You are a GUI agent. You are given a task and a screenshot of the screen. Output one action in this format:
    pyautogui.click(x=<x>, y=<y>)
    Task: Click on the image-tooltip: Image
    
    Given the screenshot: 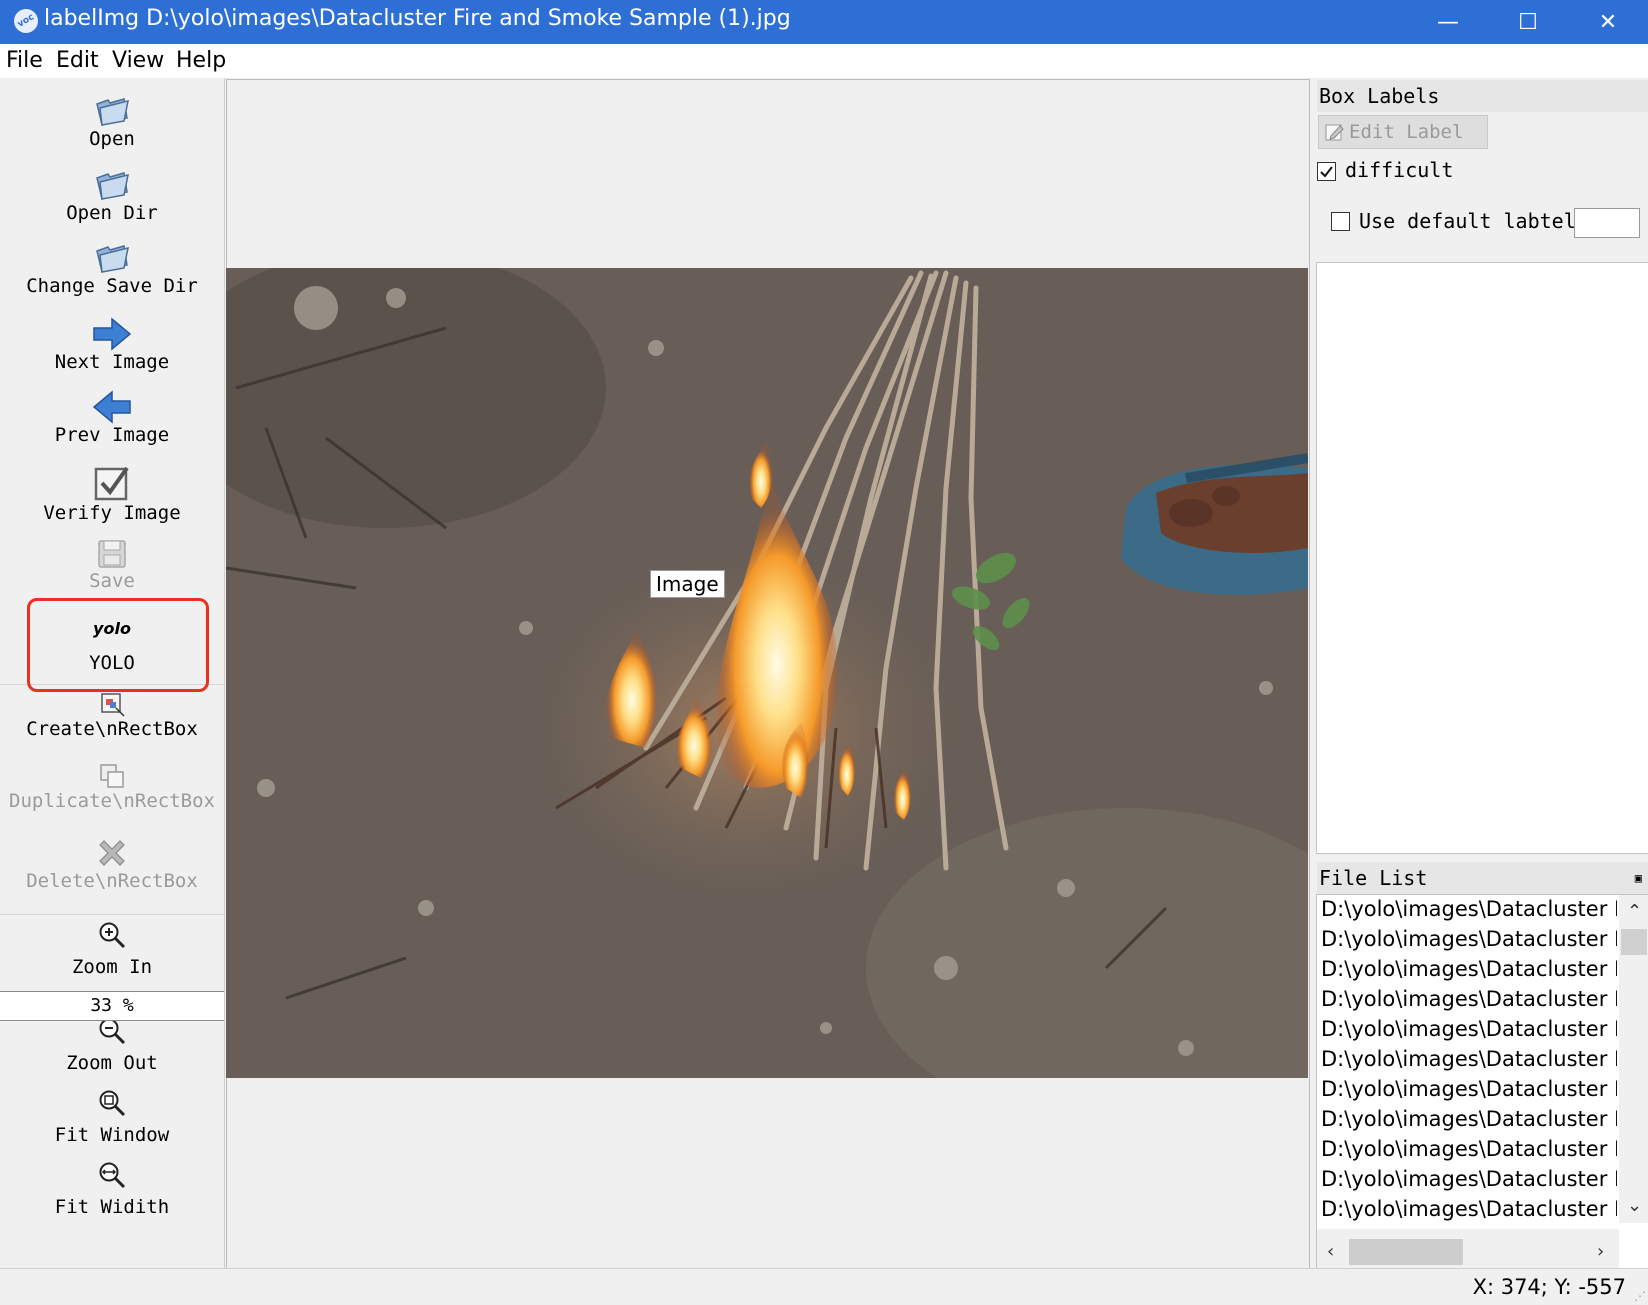 What is the action you would take?
    pyautogui.click(x=687, y=584)
    